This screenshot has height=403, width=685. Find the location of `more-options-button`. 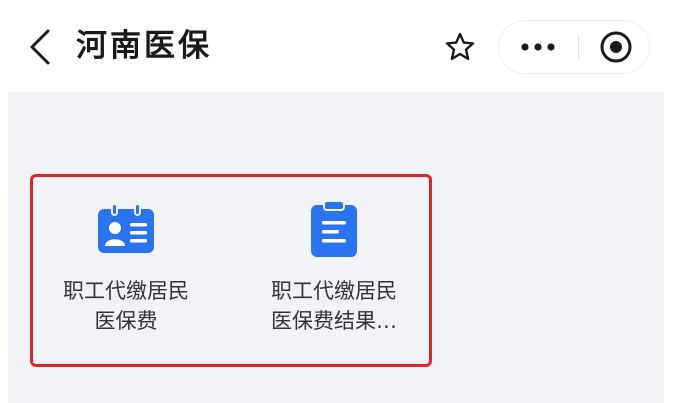

more-options-button is located at coordinates (538, 47).